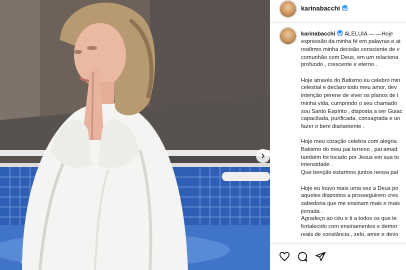  Describe the element at coordinates (350, 57) in the screenshot. I see `caption-line: comunhão com Deus, em um relaciona` at that location.